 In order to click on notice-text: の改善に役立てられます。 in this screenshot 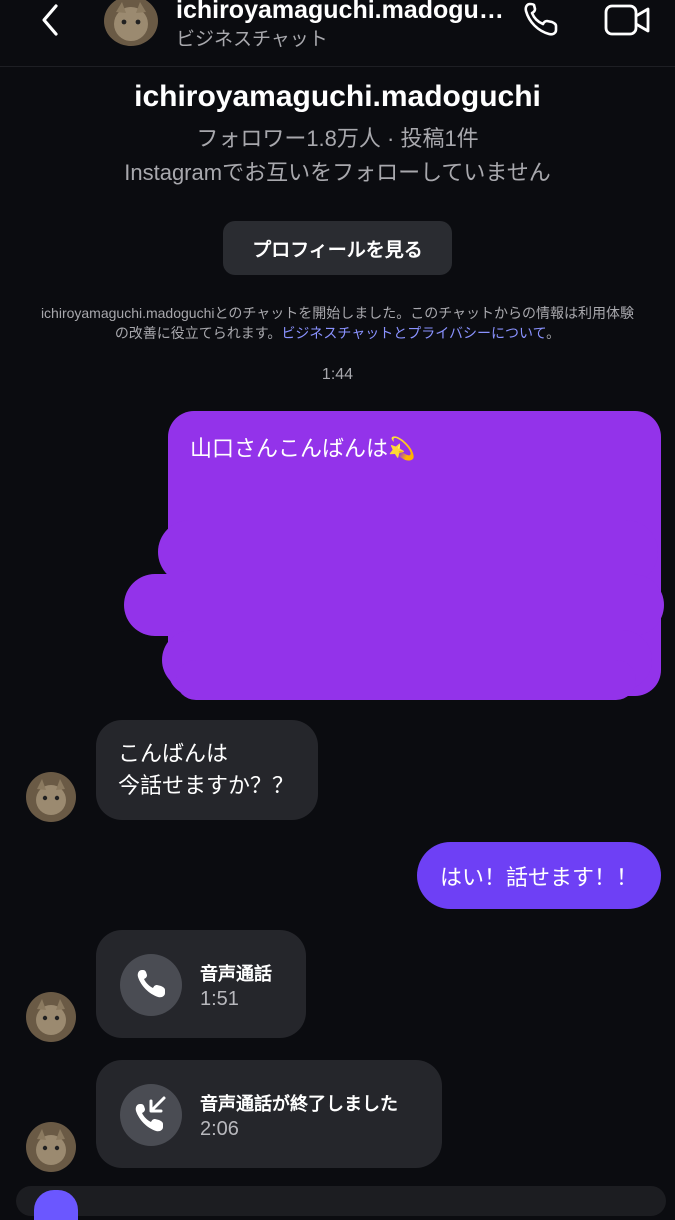, I will do `click(198, 333)`.